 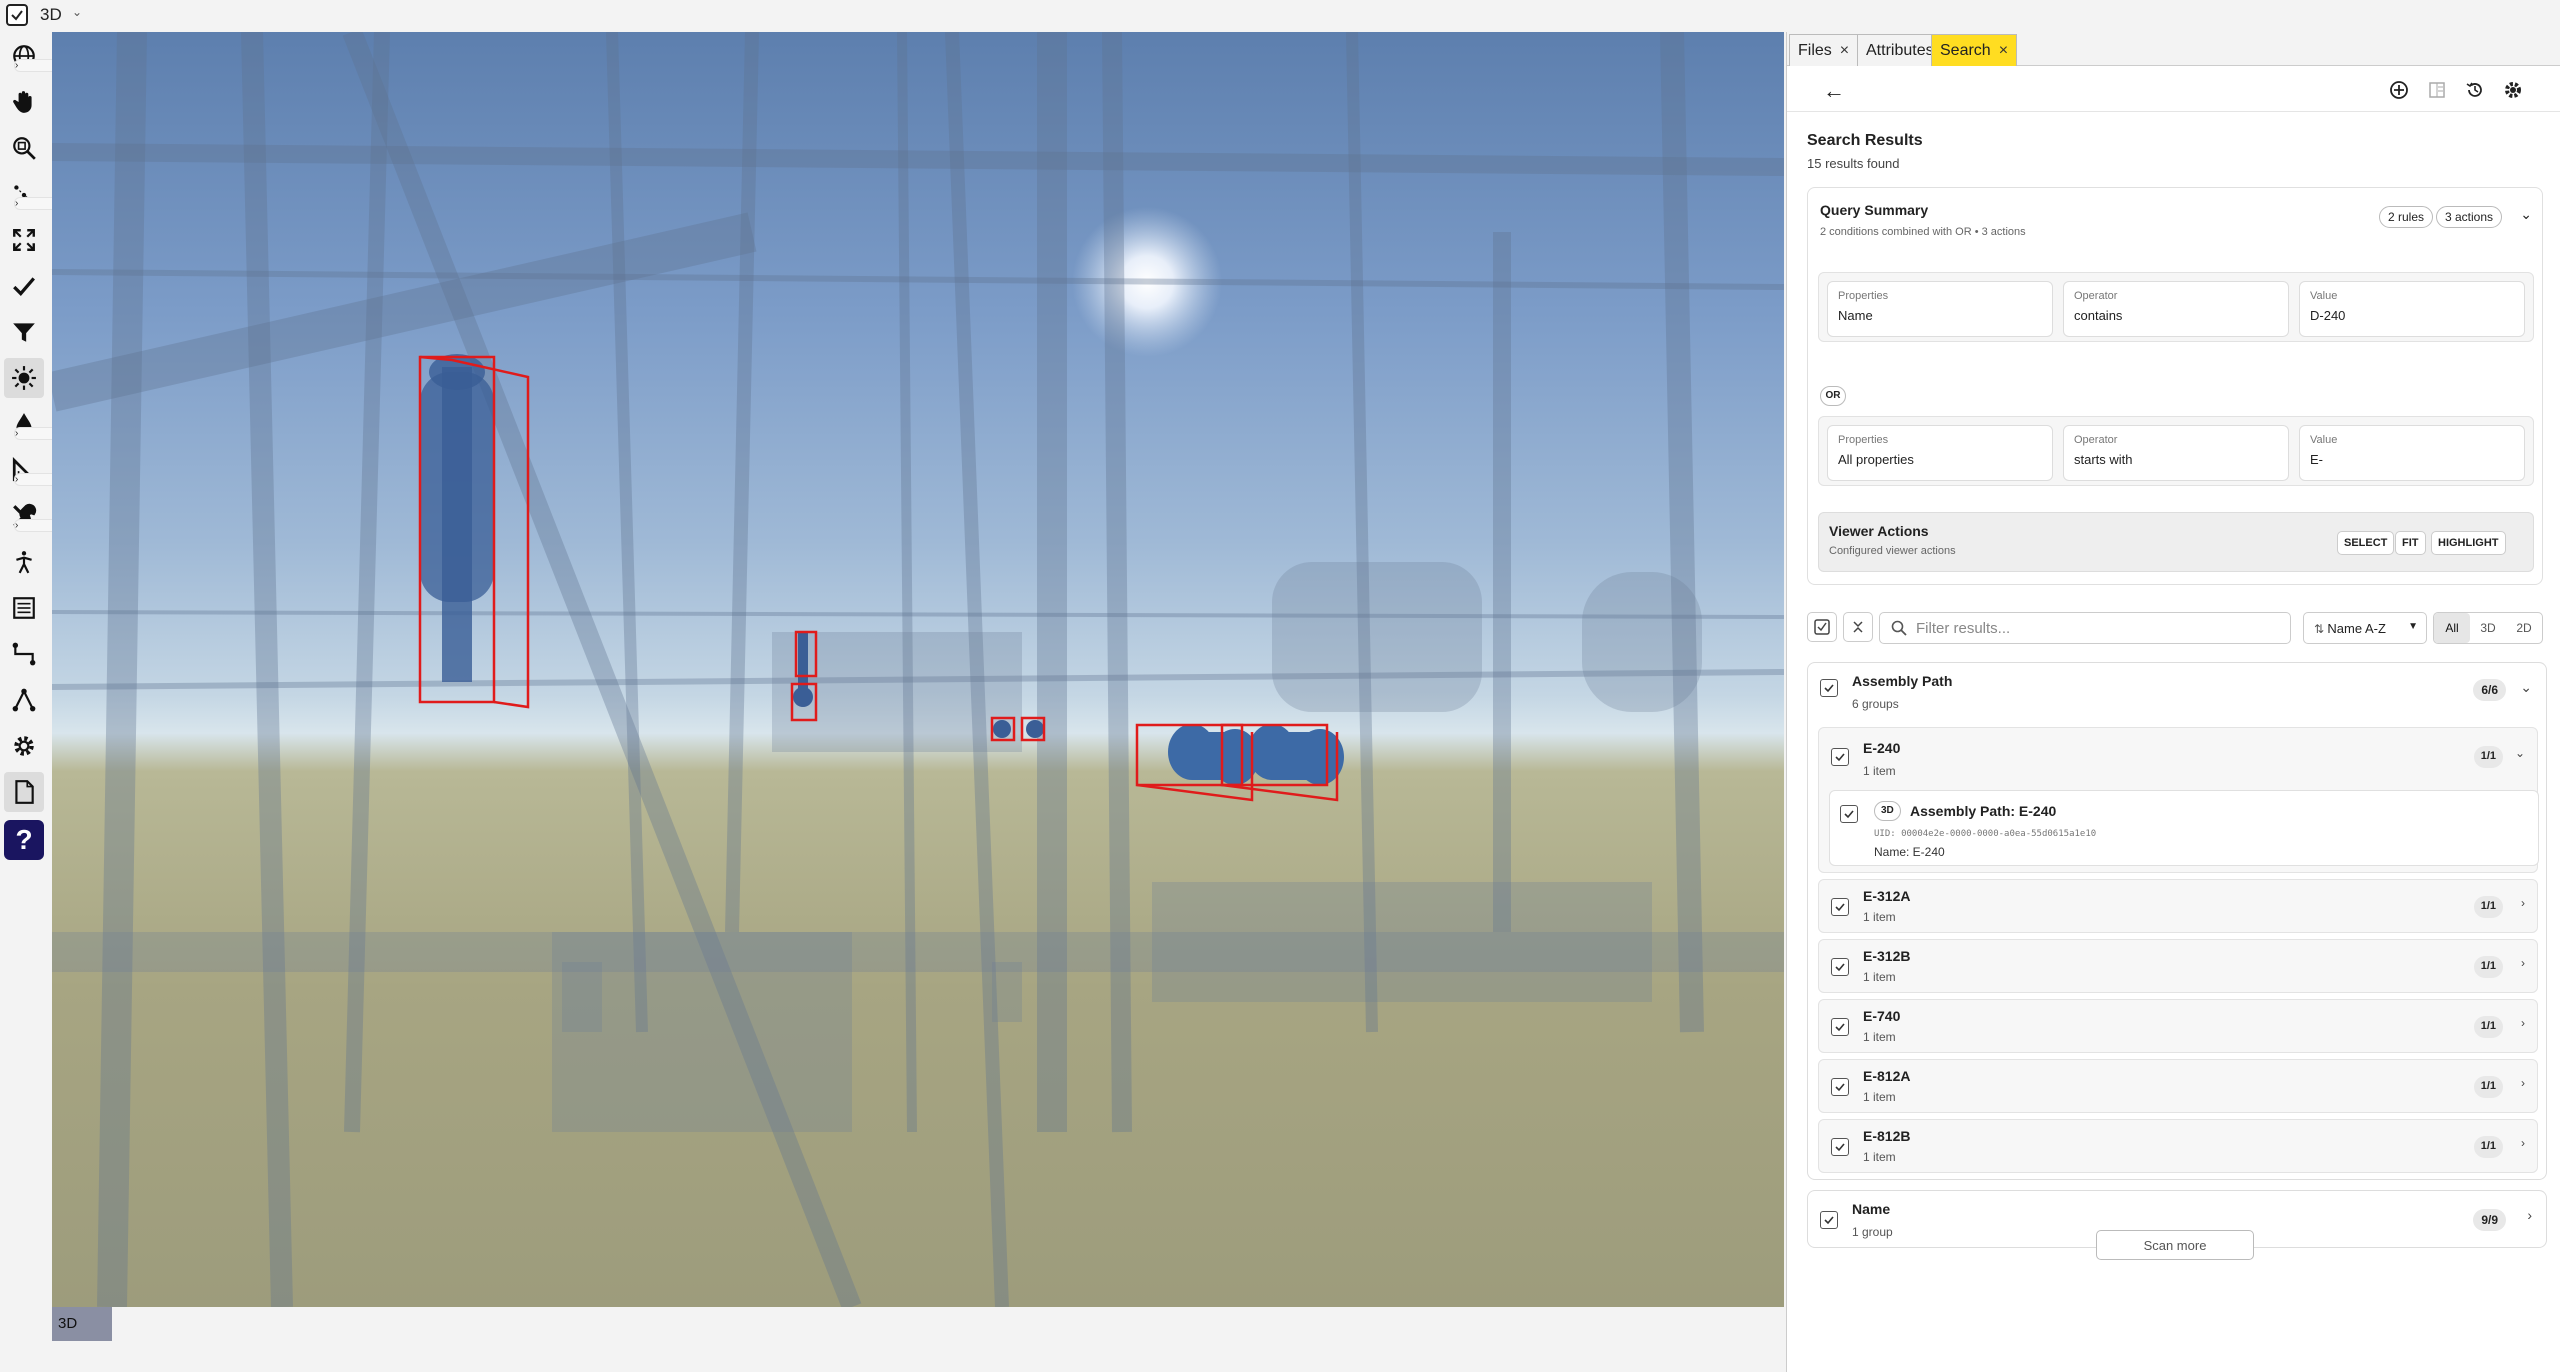 What do you see at coordinates (2475, 90) in the screenshot?
I see `history-icon` at bounding box center [2475, 90].